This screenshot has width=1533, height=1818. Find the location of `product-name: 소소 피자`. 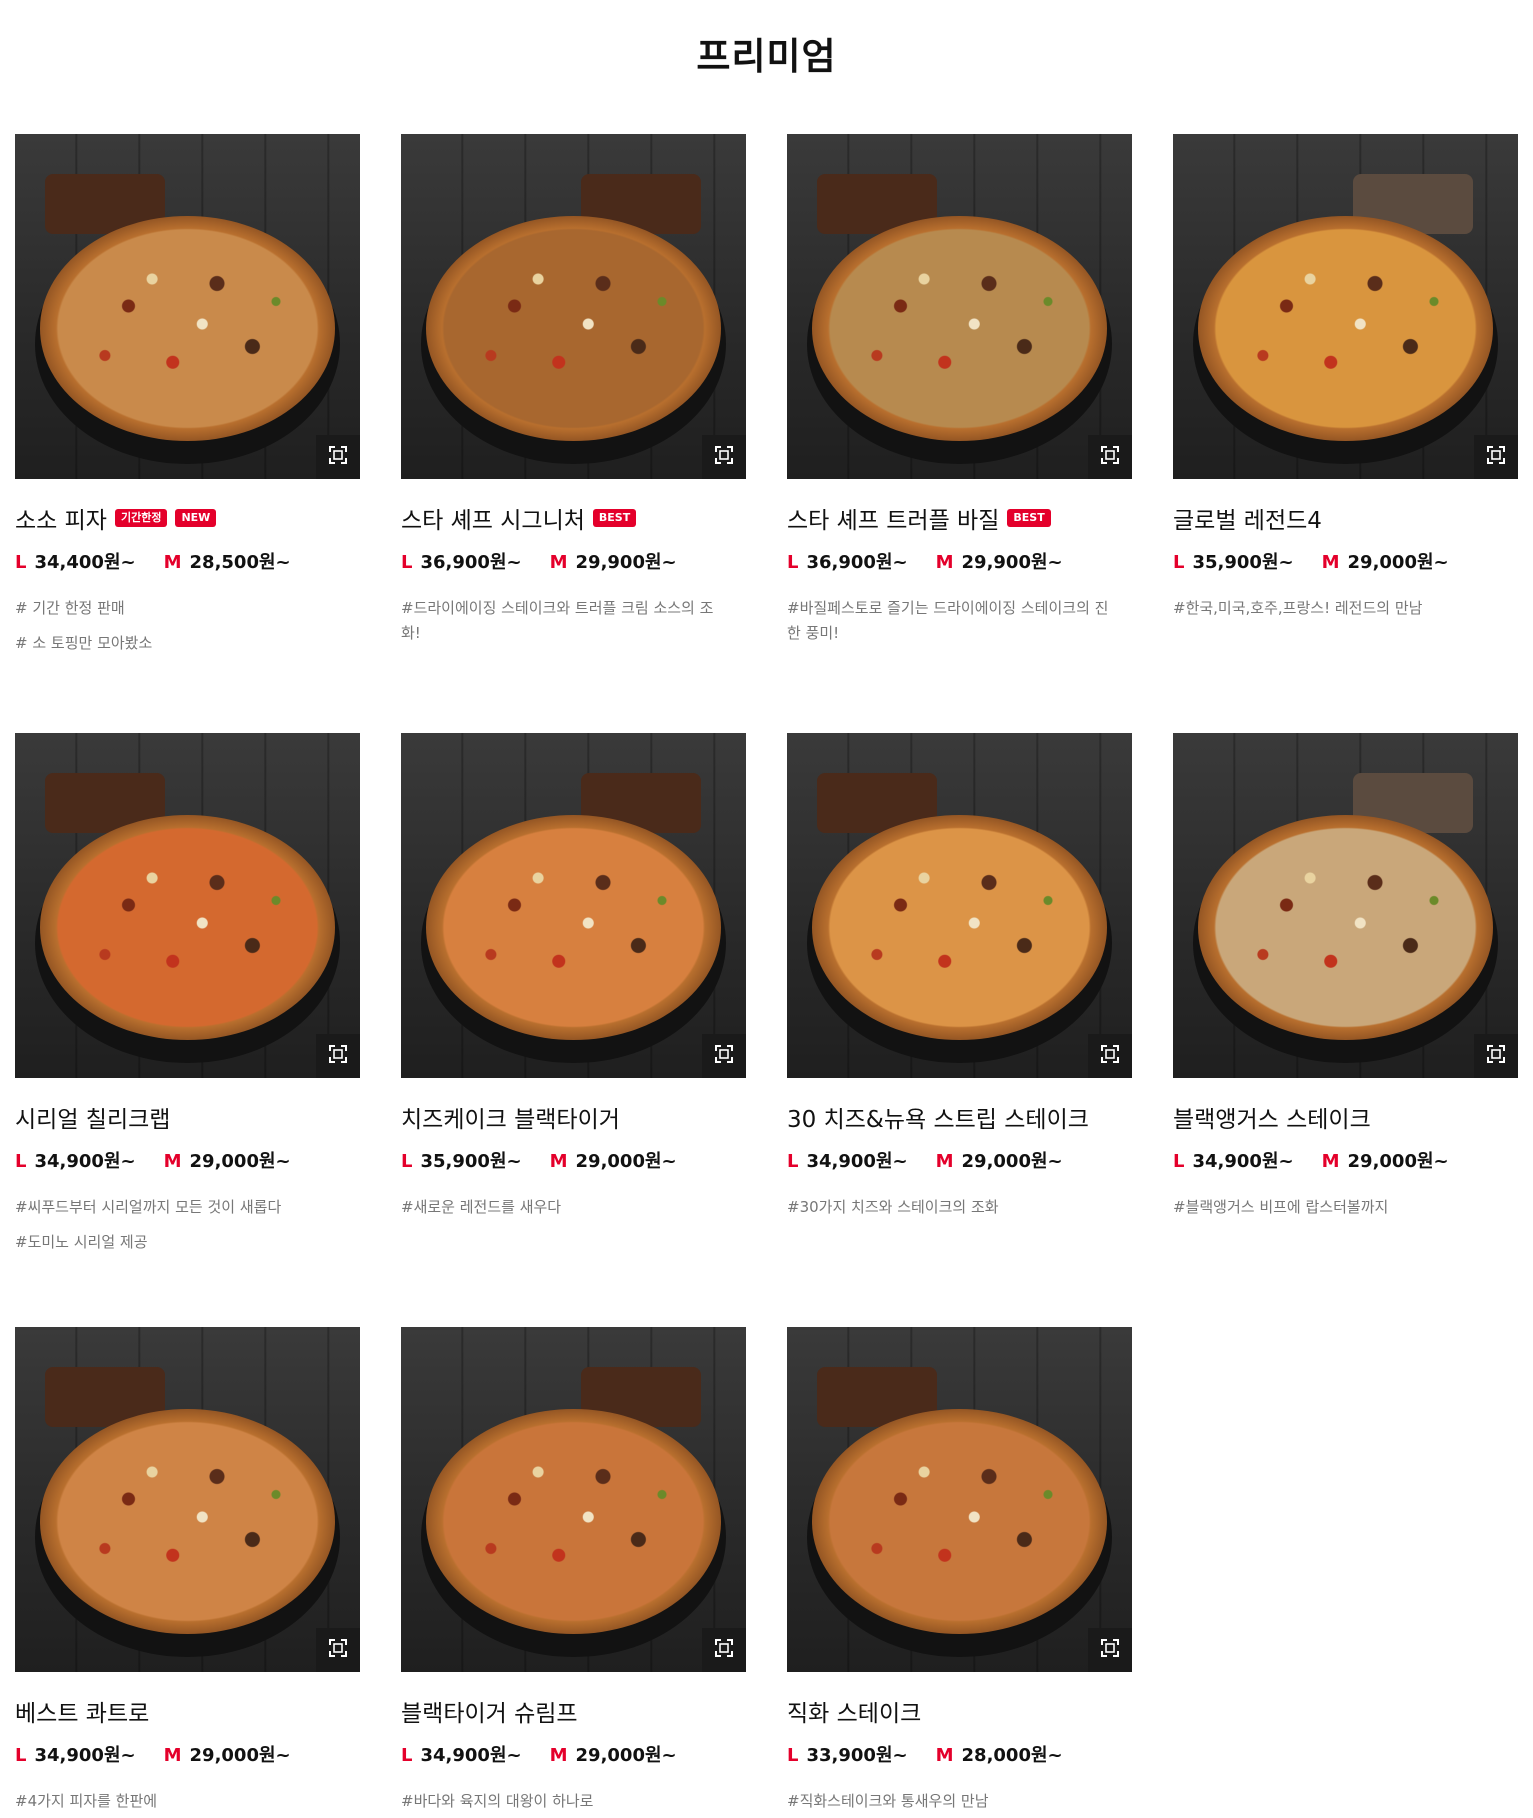

product-name: 소소 피자 is located at coordinates (61, 518).